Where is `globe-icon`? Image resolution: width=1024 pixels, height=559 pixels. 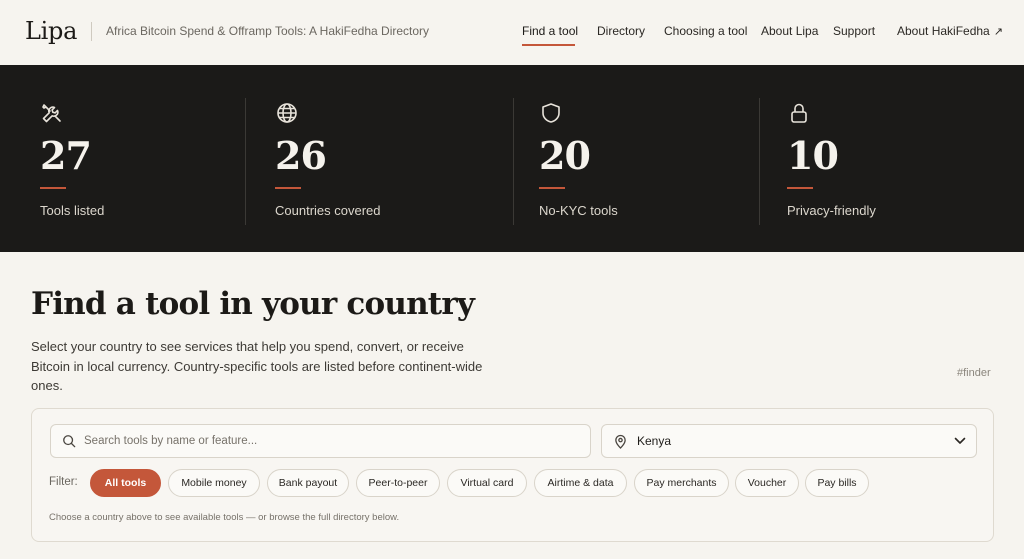
globe-icon is located at coordinates (287, 113).